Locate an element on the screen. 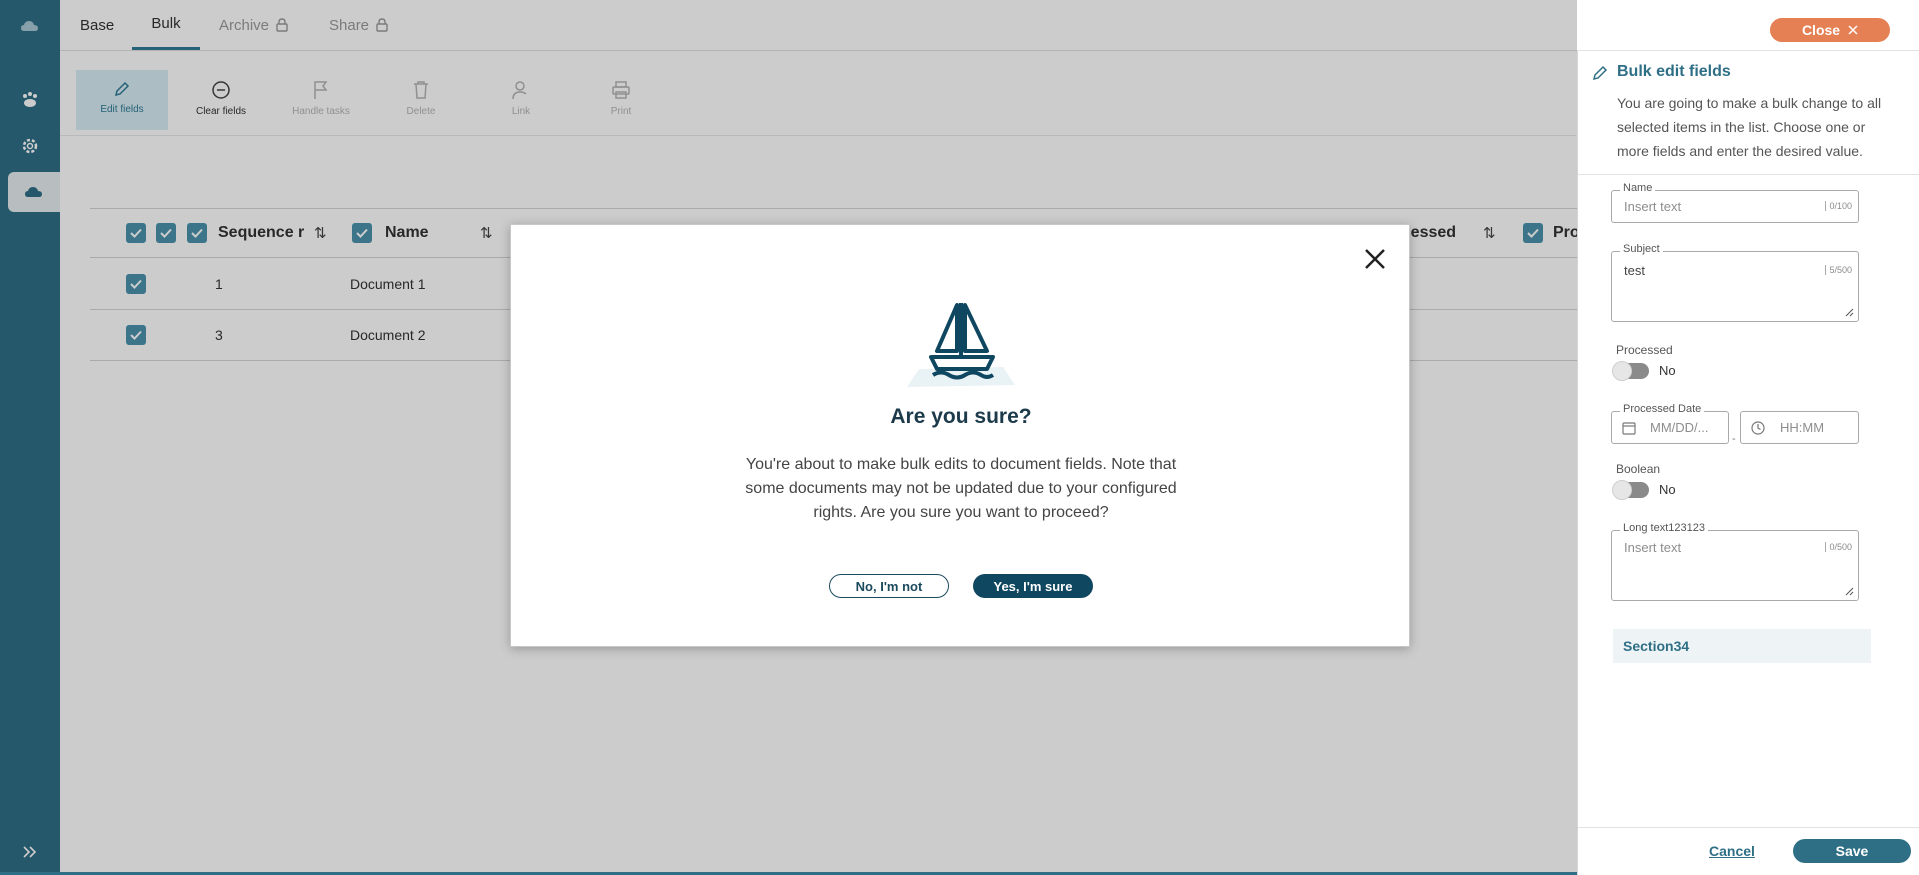  processed-time-field: HH:MM is located at coordinates (1799, 427).